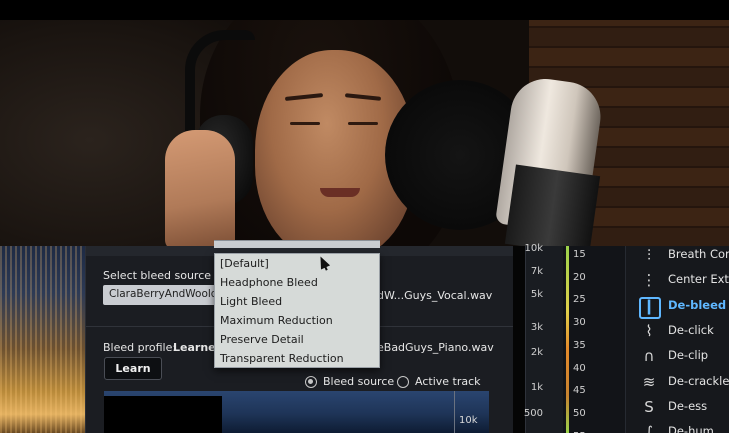 The width and height of the screenshot is (729, 433). What do you see at coordinates (649, 406) in the screenshot?
I see `de-ess-icon: S` at bounding box center [649, 406].